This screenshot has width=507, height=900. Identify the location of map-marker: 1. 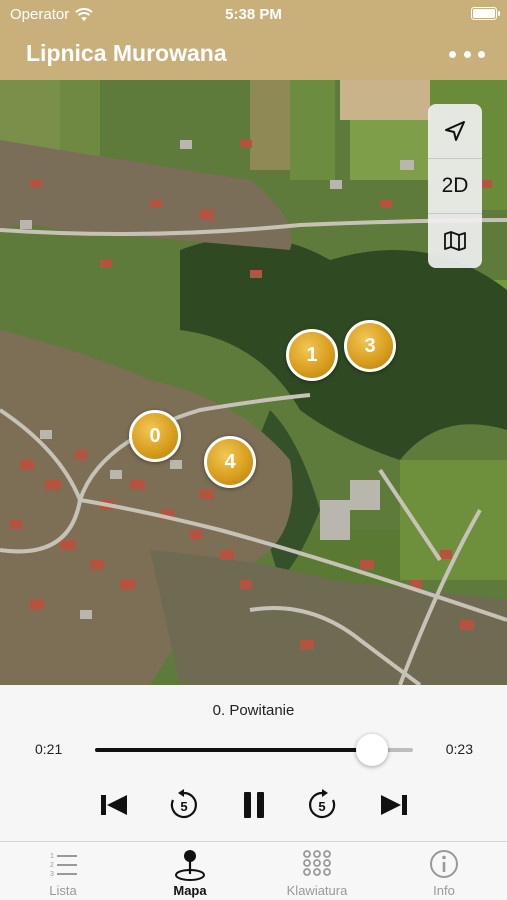
(312, 355).